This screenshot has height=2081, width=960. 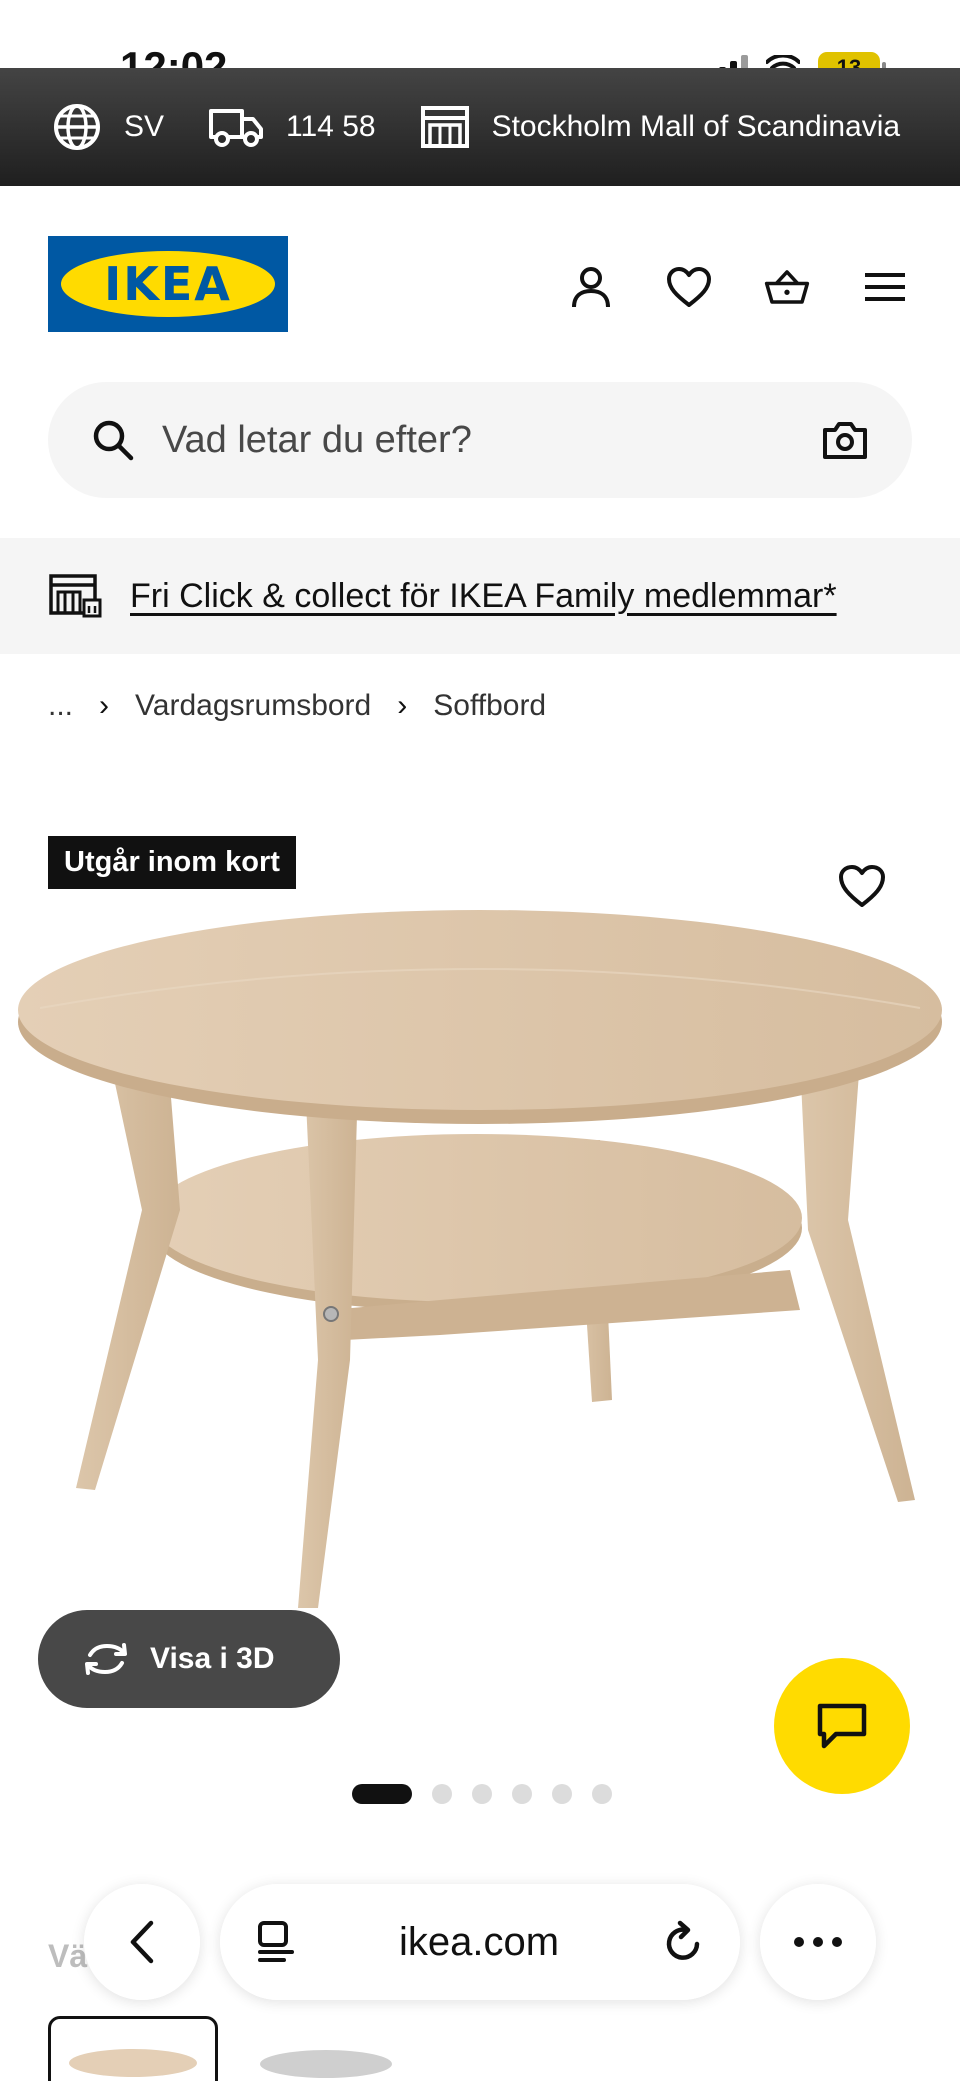 I want to click on truck-icon, so click(x=236, y=128).